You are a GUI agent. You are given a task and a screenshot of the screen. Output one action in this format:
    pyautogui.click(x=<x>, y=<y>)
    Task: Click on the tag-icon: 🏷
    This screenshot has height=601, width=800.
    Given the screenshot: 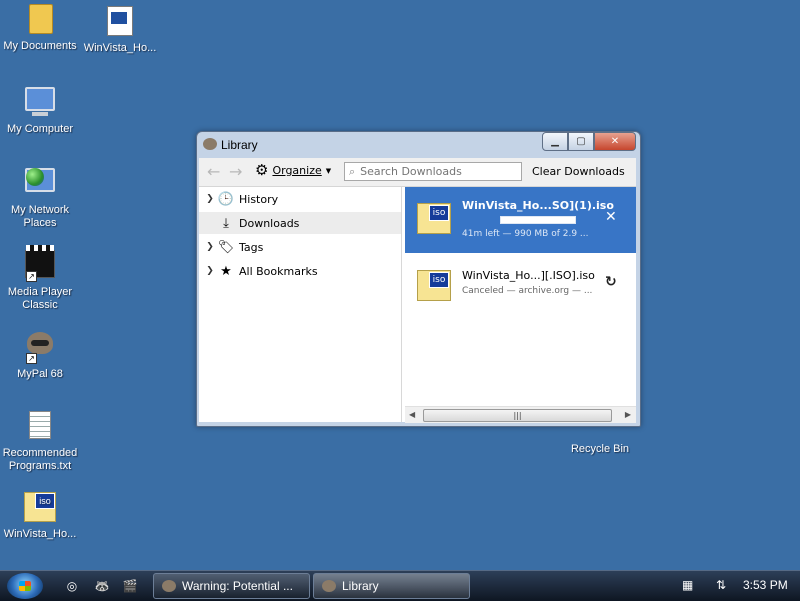 What is the action you would take?
    pyautogui.click(x=226, y=247)
    